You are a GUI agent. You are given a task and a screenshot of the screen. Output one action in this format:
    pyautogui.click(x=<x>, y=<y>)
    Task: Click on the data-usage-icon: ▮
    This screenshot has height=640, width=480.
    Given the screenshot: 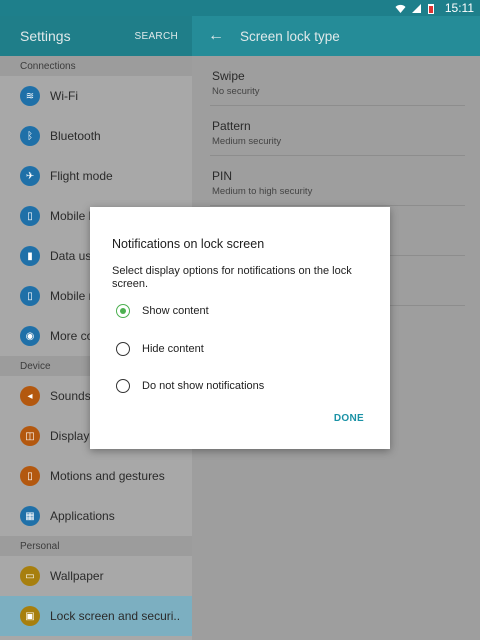 What is the action you would take?
    pyautogui.click(x=30, y=256)
    